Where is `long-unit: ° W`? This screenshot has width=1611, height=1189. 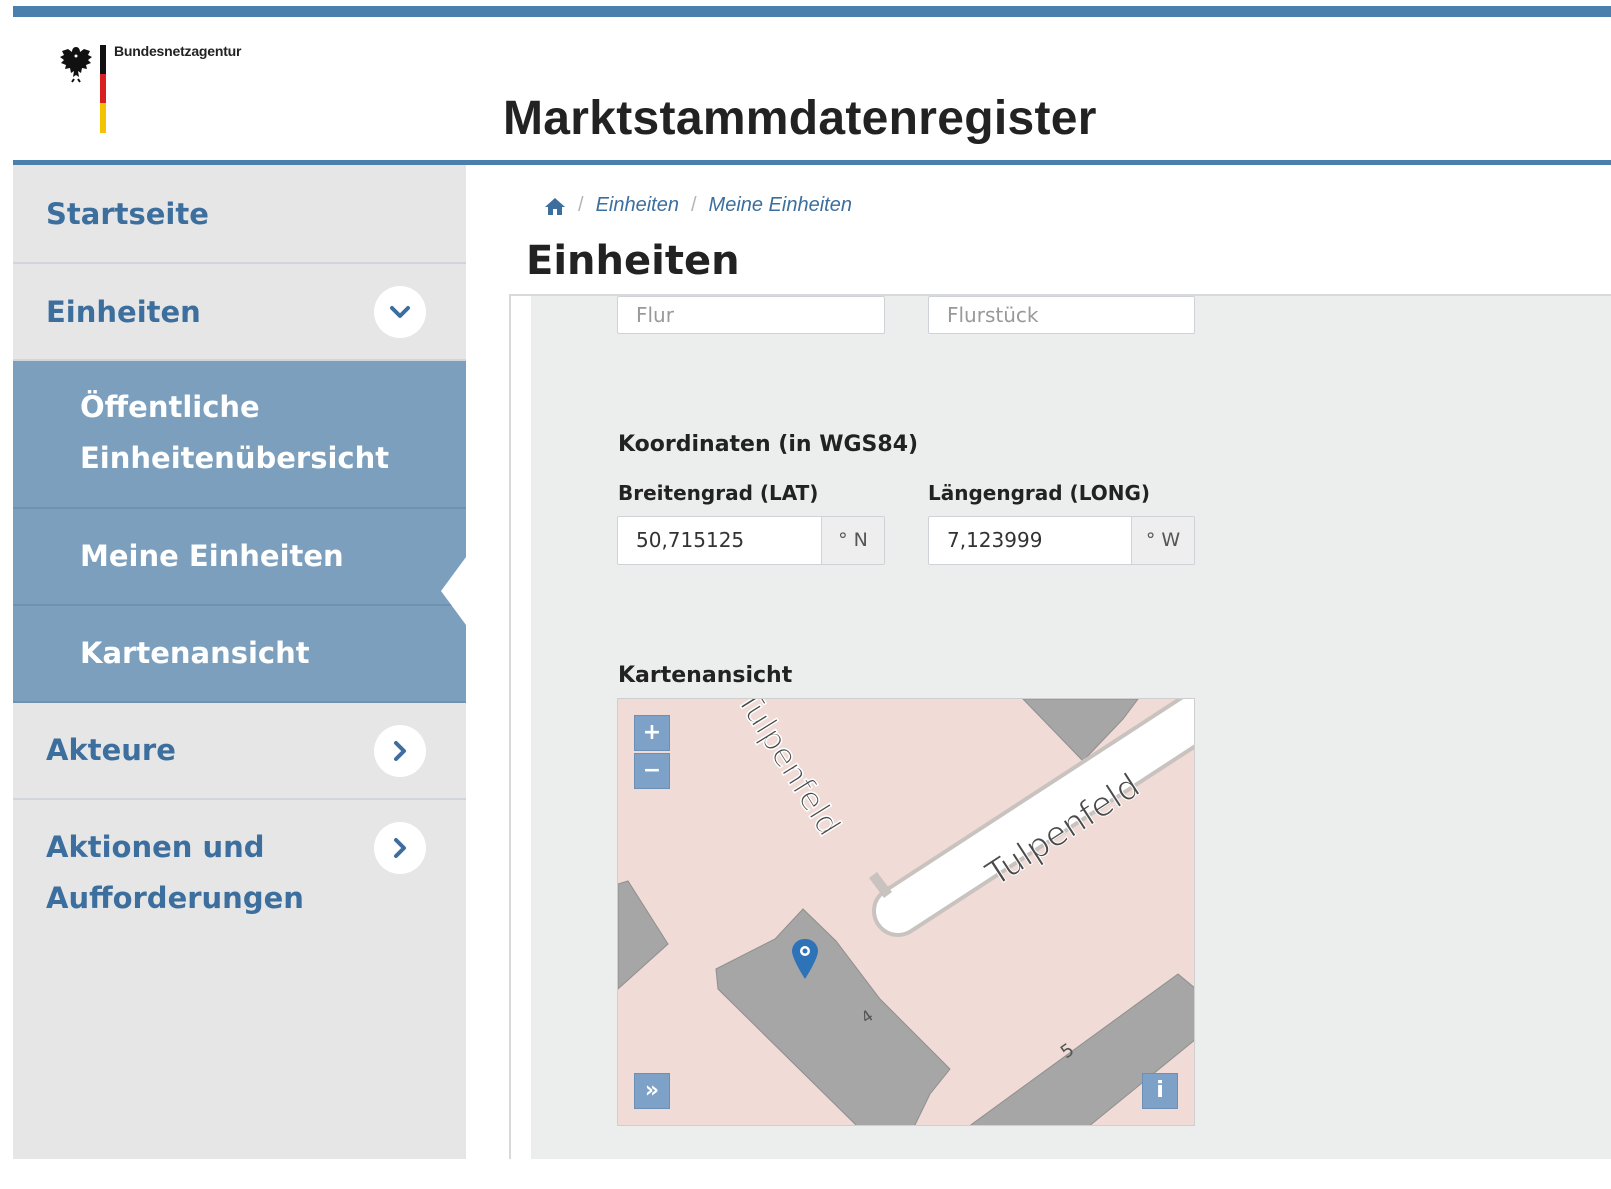
long-unit: ° W is located at coordinates (1162, 540).